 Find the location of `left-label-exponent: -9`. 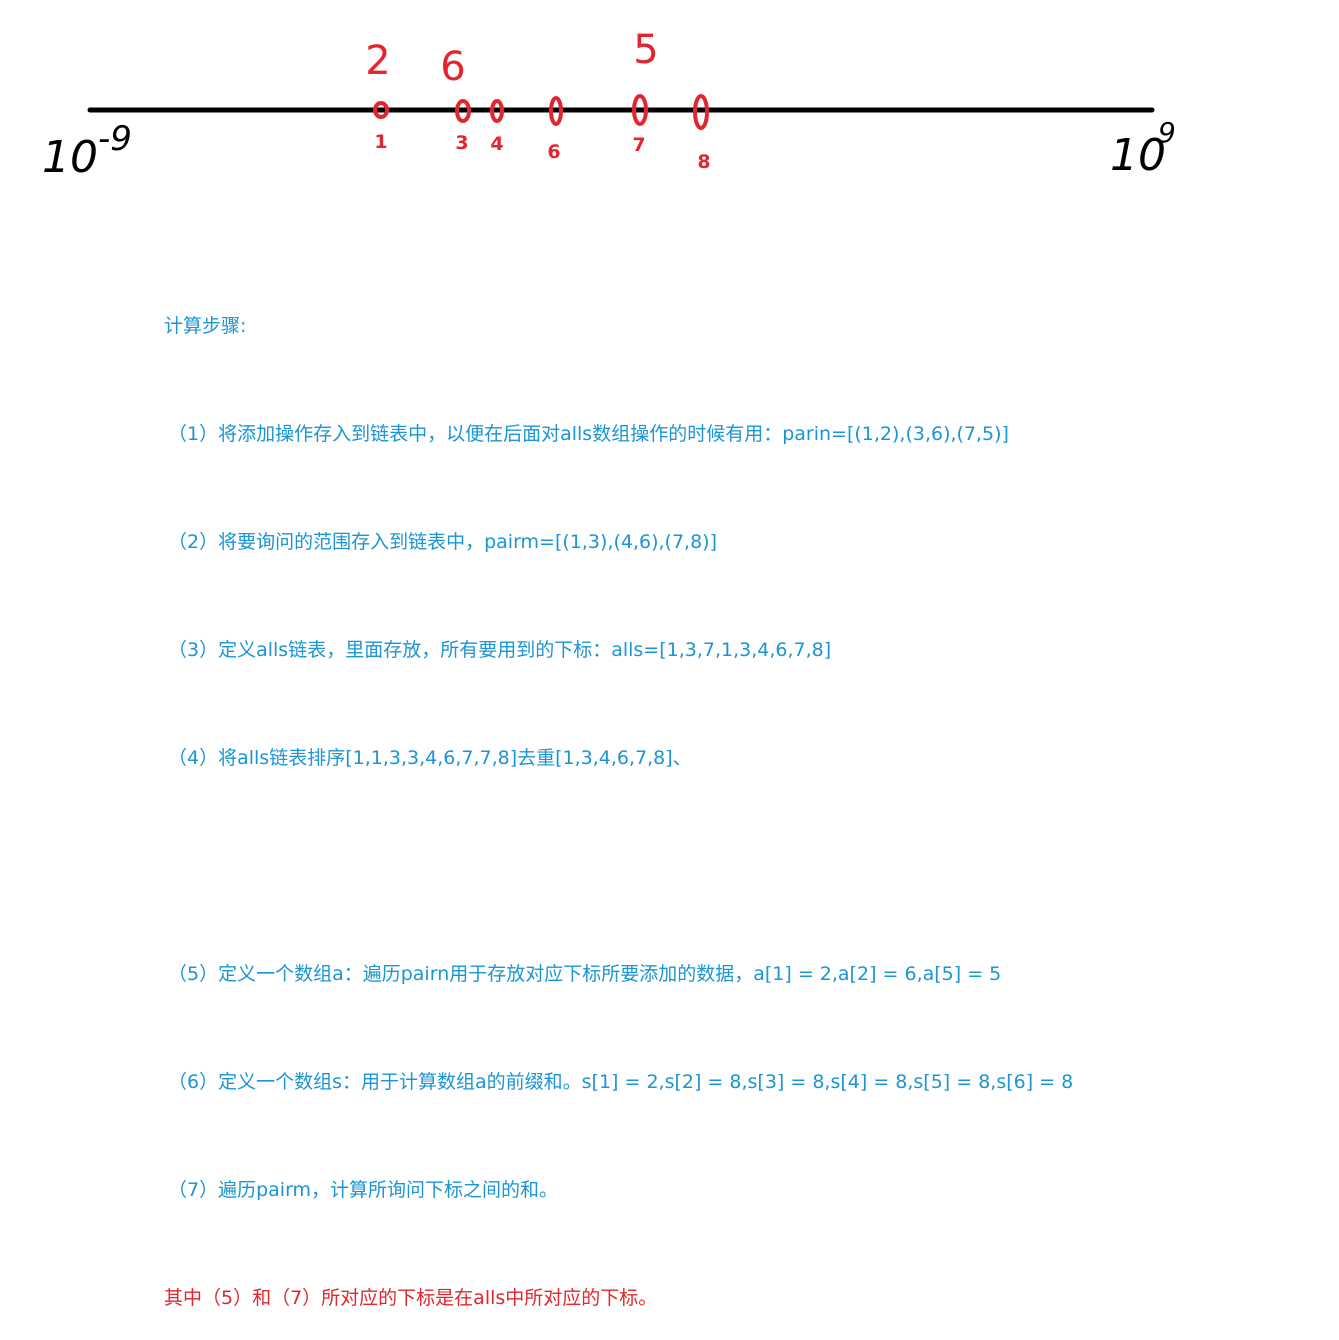

left-label-exponent: -9 is located at coordinates (115, 139).